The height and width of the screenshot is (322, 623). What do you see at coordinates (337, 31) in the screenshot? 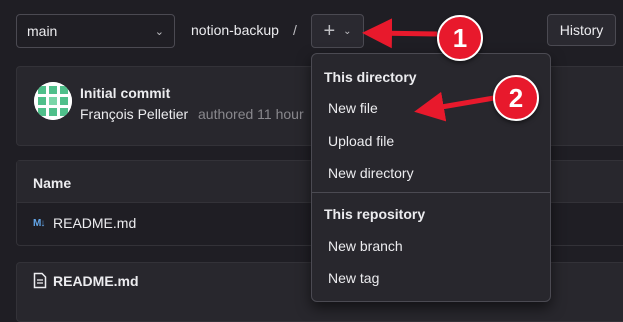
I see `add-to-tree-button: + ⌄` at bounding box center [337, 31].